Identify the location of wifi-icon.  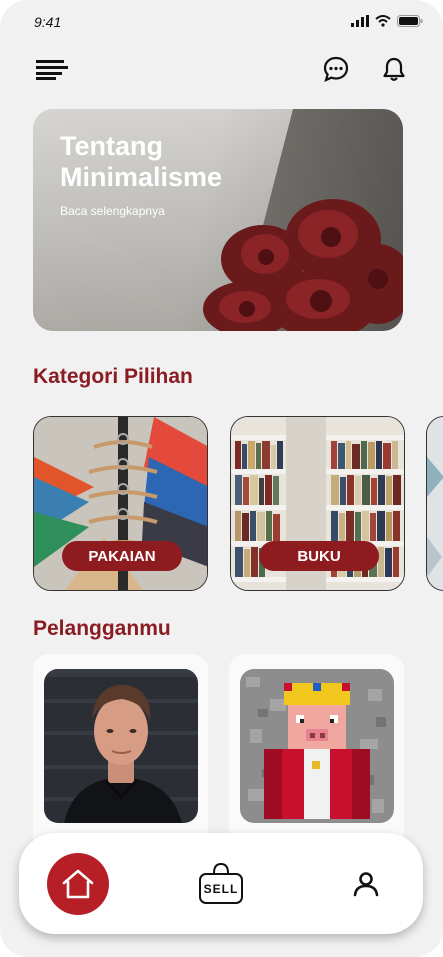
(383, 21).